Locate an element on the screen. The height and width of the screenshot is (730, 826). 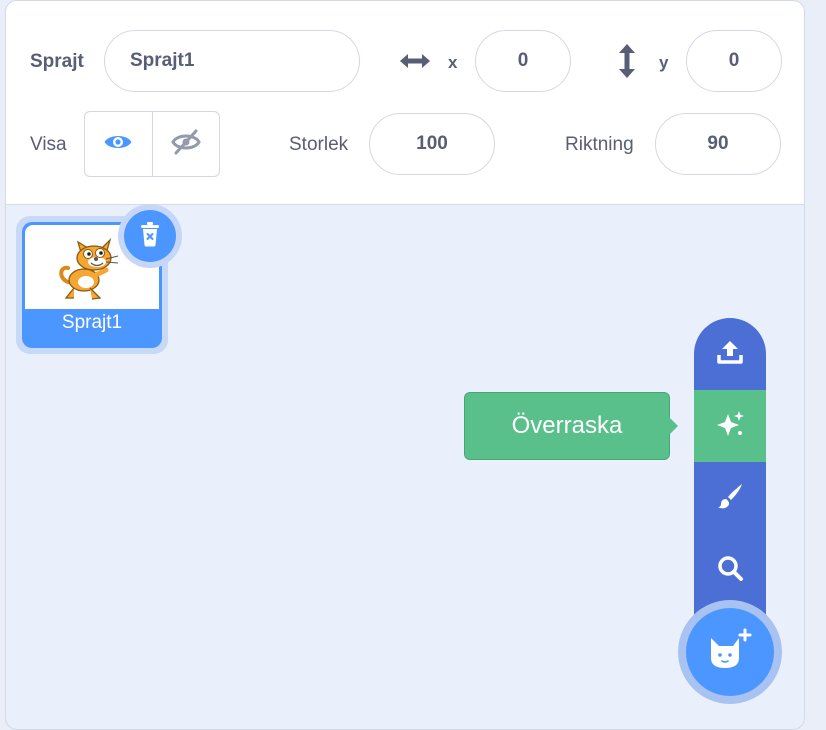
upload-icon is located at coordinates (730, 354).